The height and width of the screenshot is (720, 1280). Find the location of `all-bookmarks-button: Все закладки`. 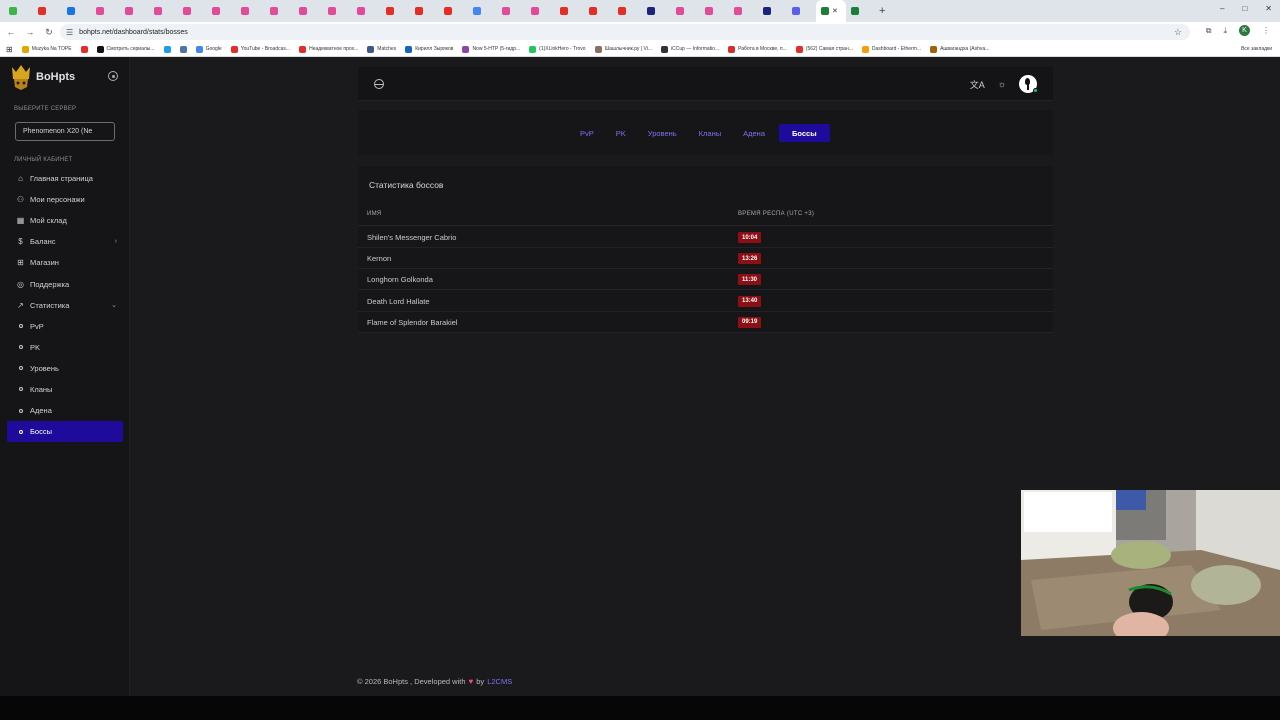

all-bookmarks-button: Все закладки is located at coordinates (1256, 49).